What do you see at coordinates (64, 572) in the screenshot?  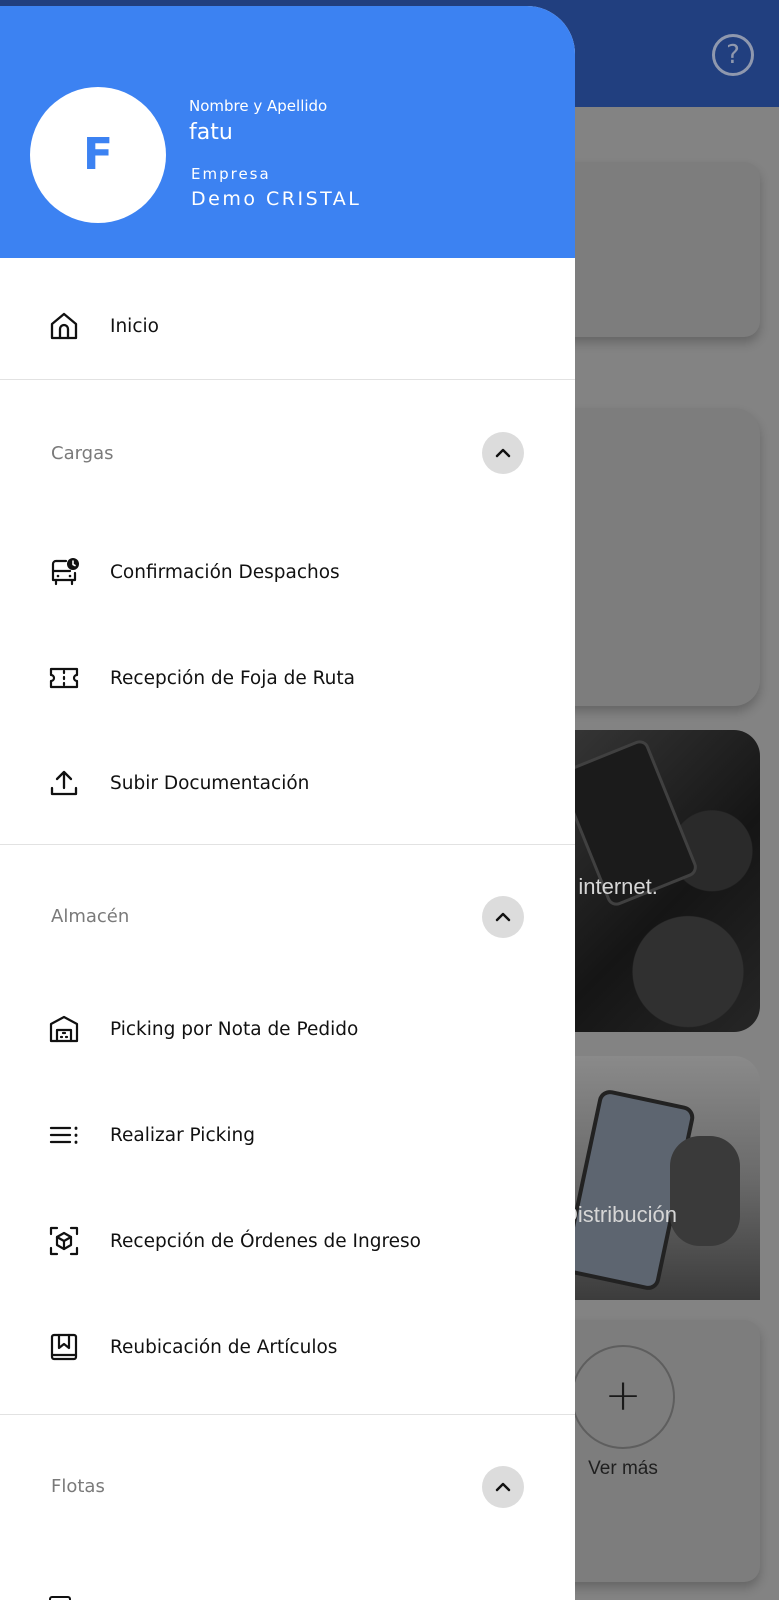 I see `bus-clock-icon` at bounding box center [64, 572].